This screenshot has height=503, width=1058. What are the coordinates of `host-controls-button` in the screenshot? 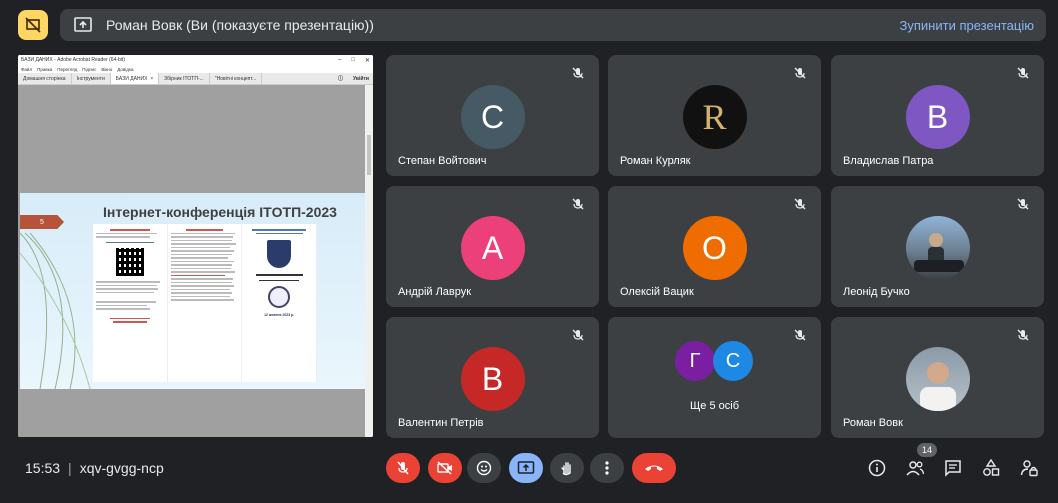 It's located at (1029, 468).